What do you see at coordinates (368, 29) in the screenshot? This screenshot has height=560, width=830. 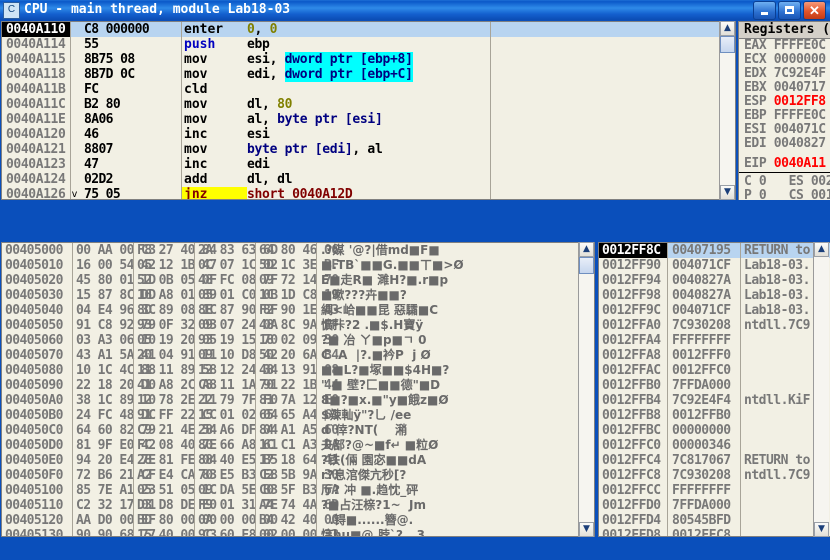 I see `disassembly-row: 0040A110 C8 000000 enter 0, 0` at bounding box center [368, 29].